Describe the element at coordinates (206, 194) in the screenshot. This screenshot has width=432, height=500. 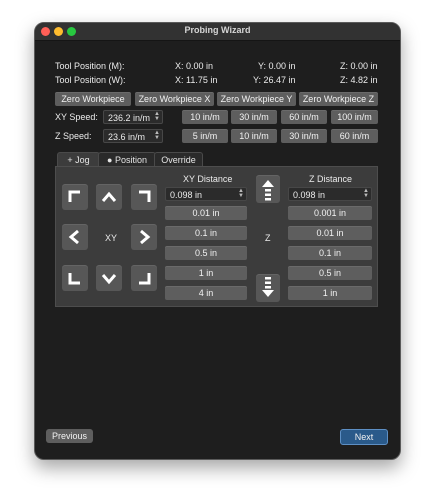
I see `xy-distance-input: 0.098 in ▲ ▼` at that location.